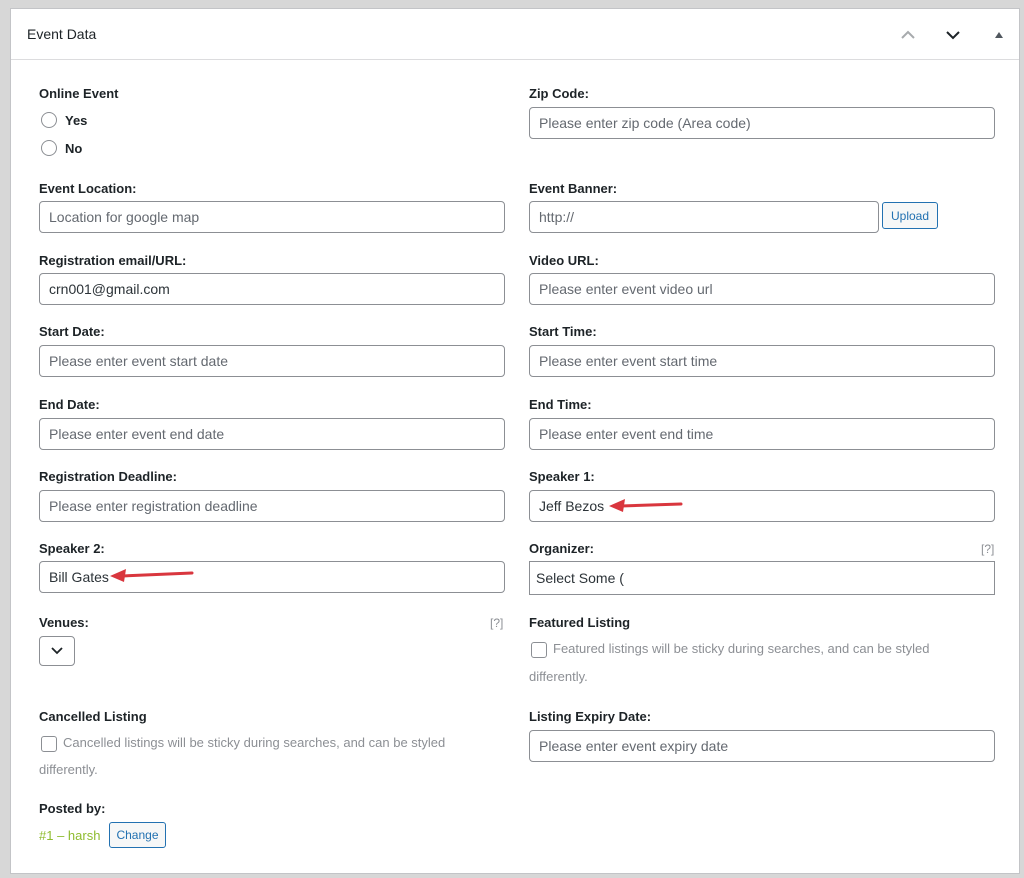 This screenshot has width=1024, height=878. I want to click on move-up-button, so click(908, 35).